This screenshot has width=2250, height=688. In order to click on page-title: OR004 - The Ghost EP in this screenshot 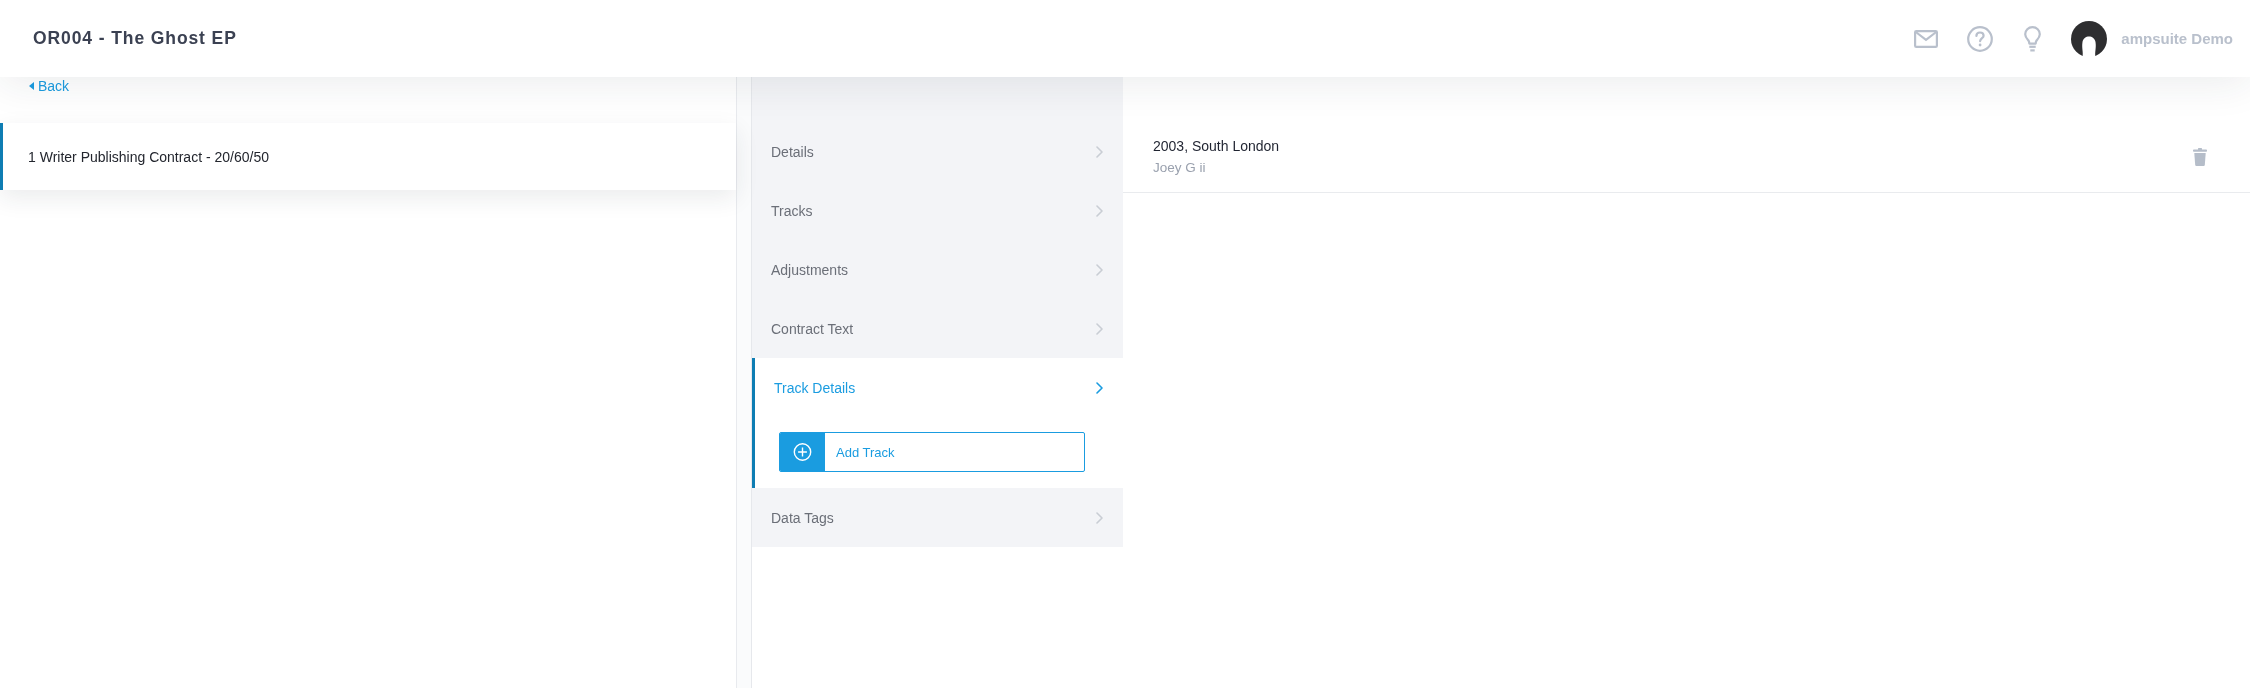, I will do `click(135, 38)`.